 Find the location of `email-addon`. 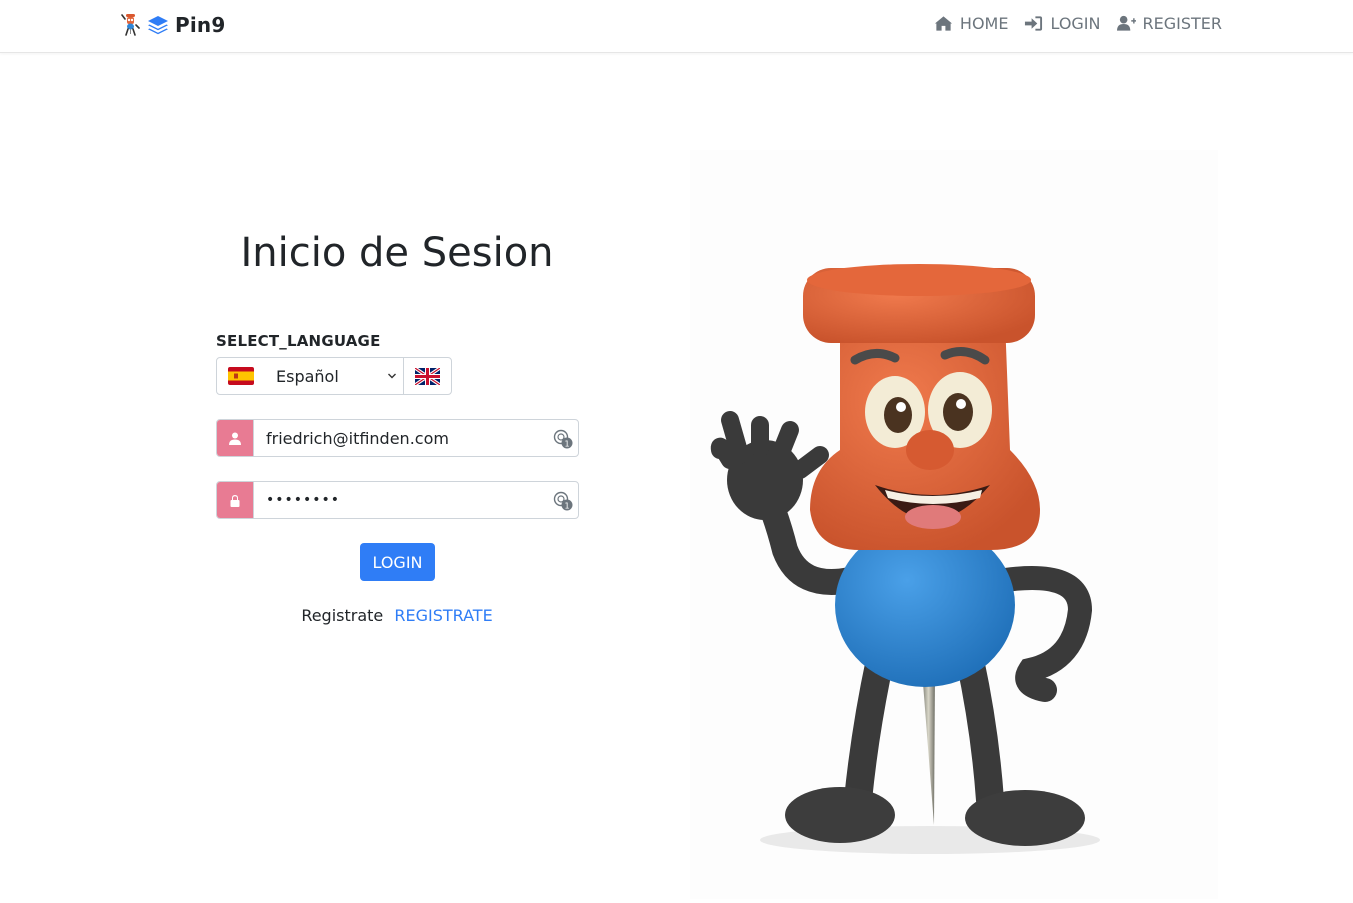

email-addon is located at coordinates (235, 438).